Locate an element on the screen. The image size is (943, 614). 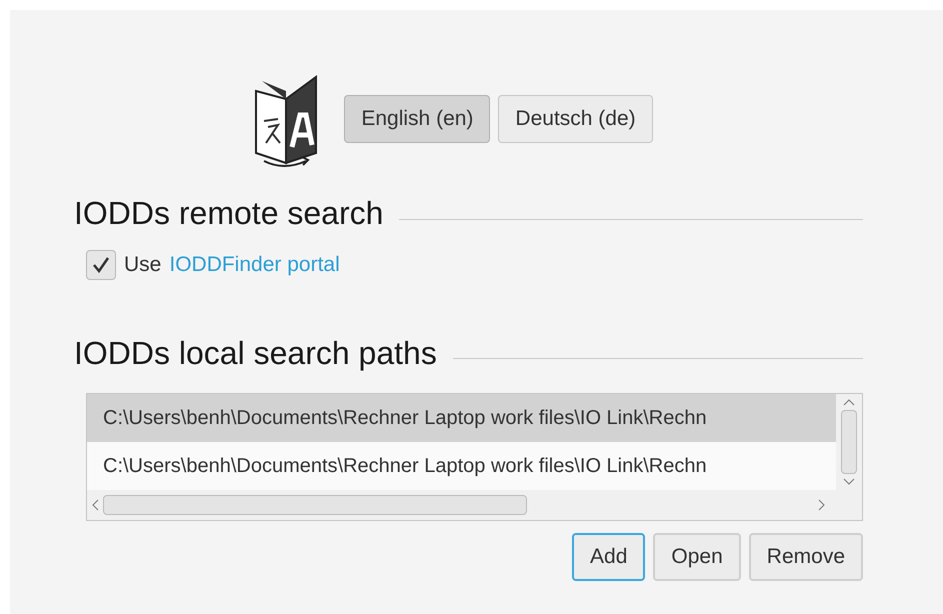
language-button: Deutsch (de) is located at coordinates (575, 119).